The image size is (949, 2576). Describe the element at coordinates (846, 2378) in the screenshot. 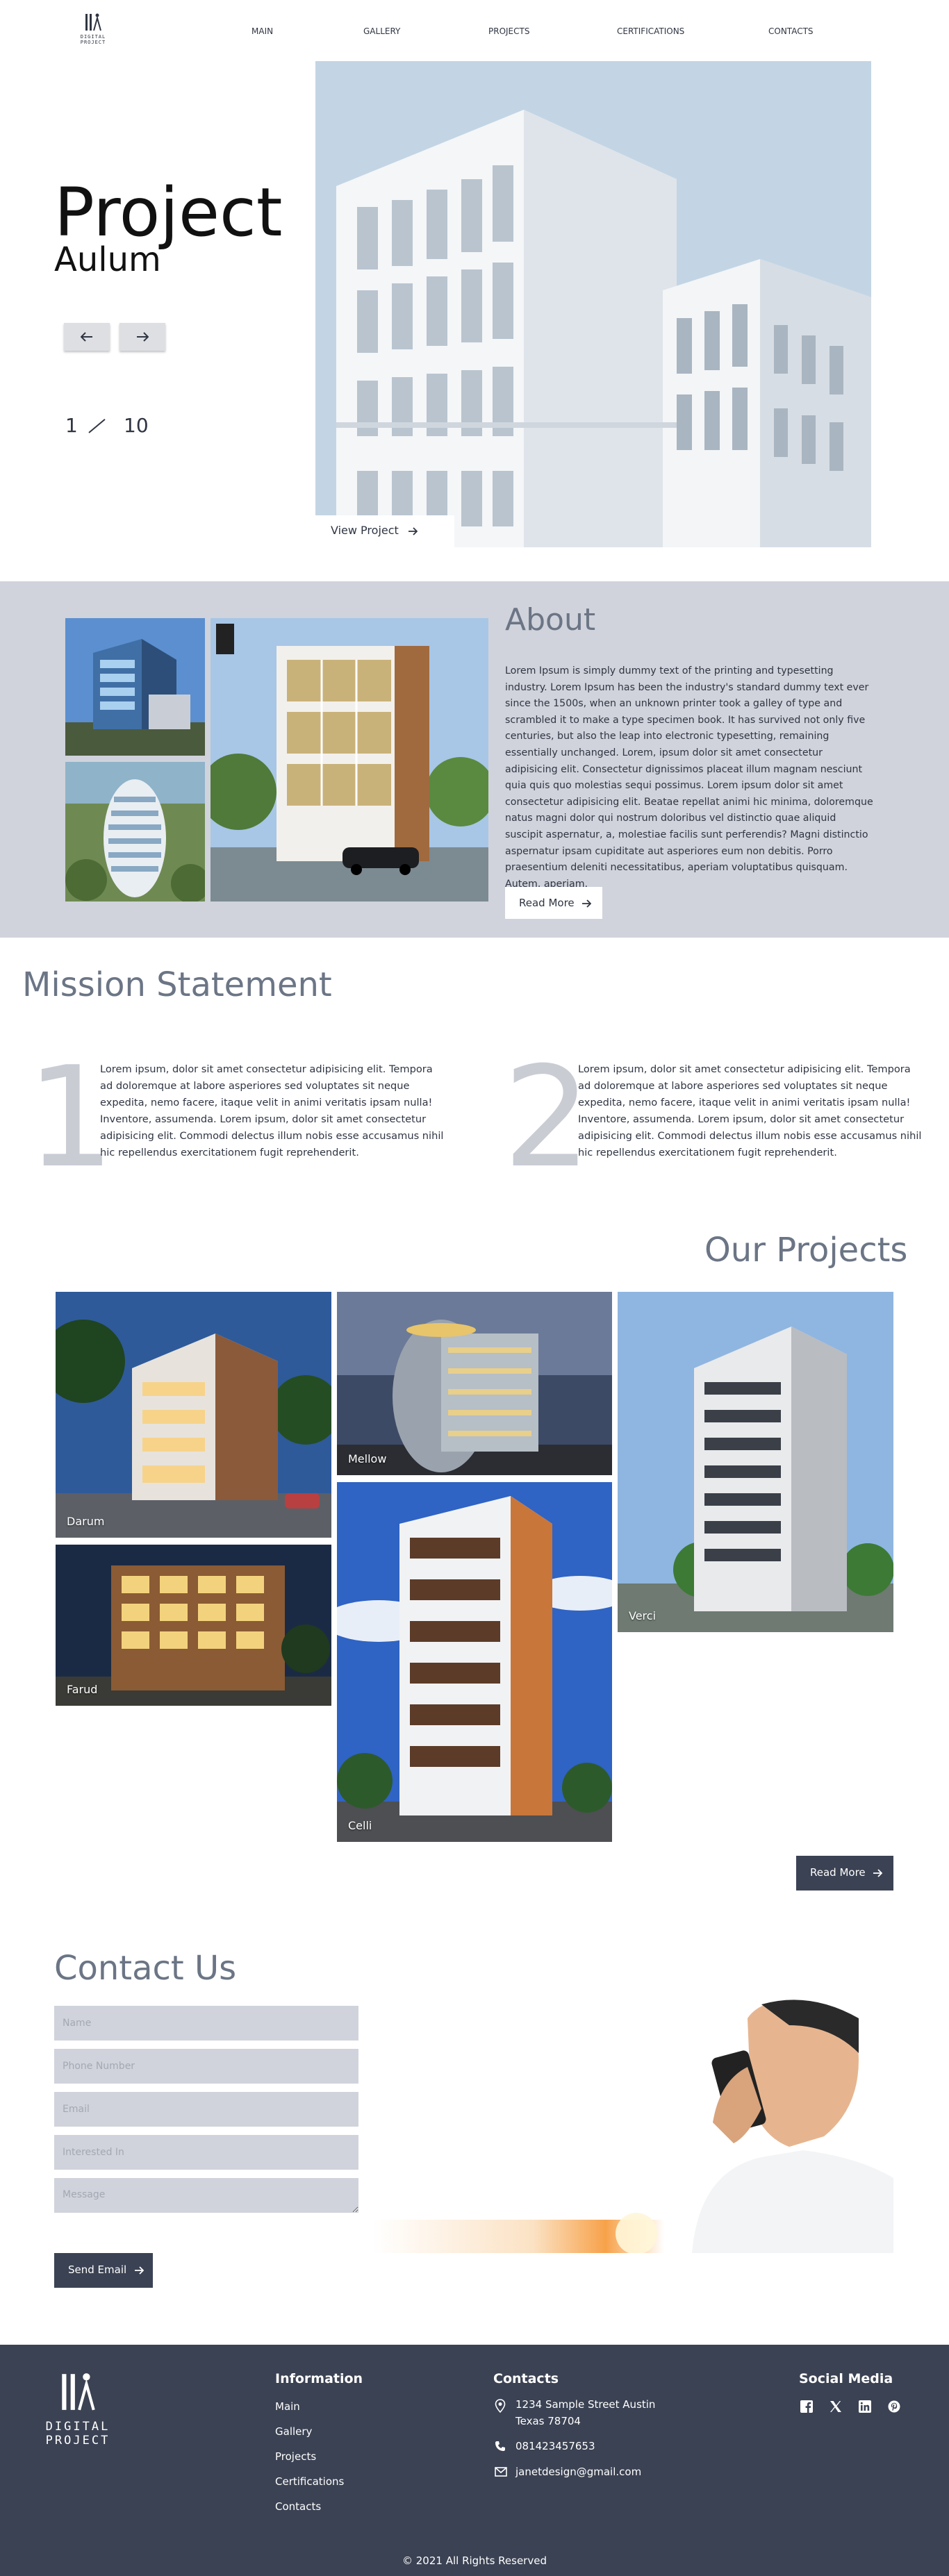

I see `social-media-heading: Social Media` at that location.